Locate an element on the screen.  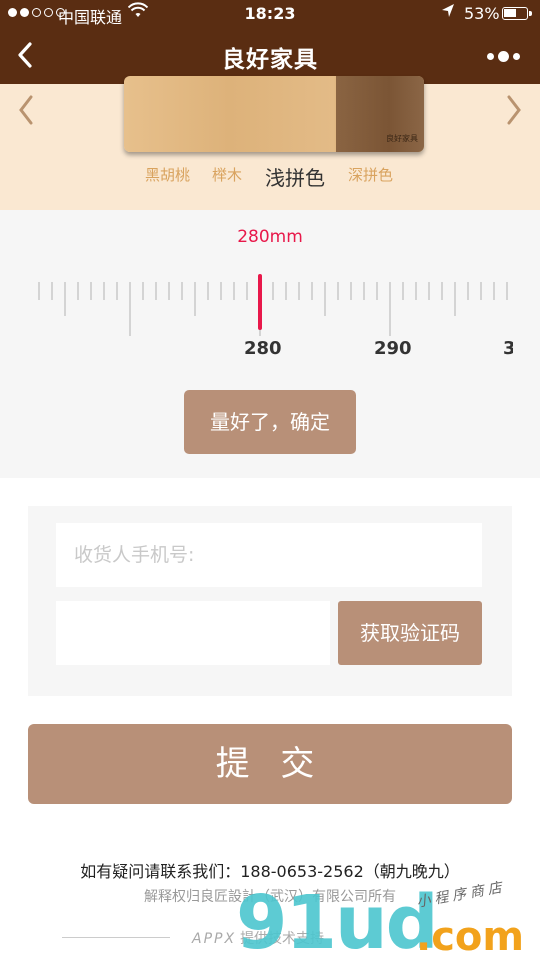
tech-support: APPX 提供技术支持 is located at coordinates (258, 938).